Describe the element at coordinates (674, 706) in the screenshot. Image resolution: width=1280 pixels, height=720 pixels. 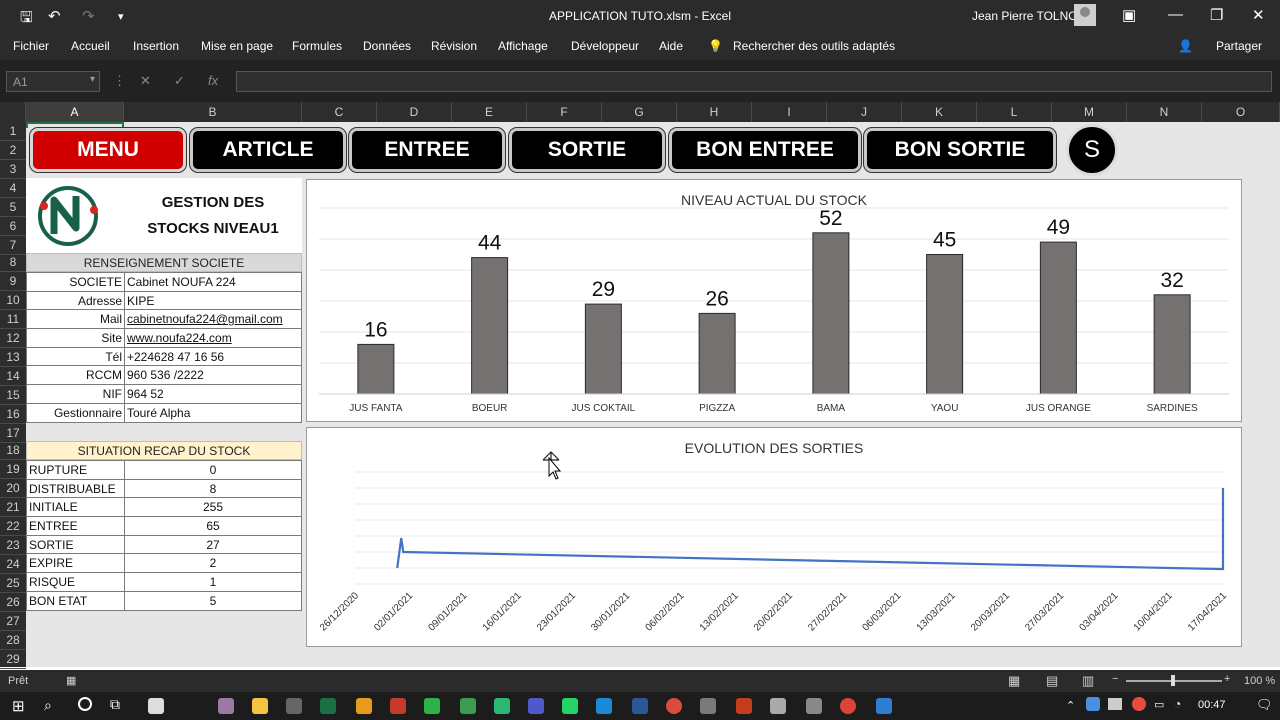
I see `chrome-icon` at that location.